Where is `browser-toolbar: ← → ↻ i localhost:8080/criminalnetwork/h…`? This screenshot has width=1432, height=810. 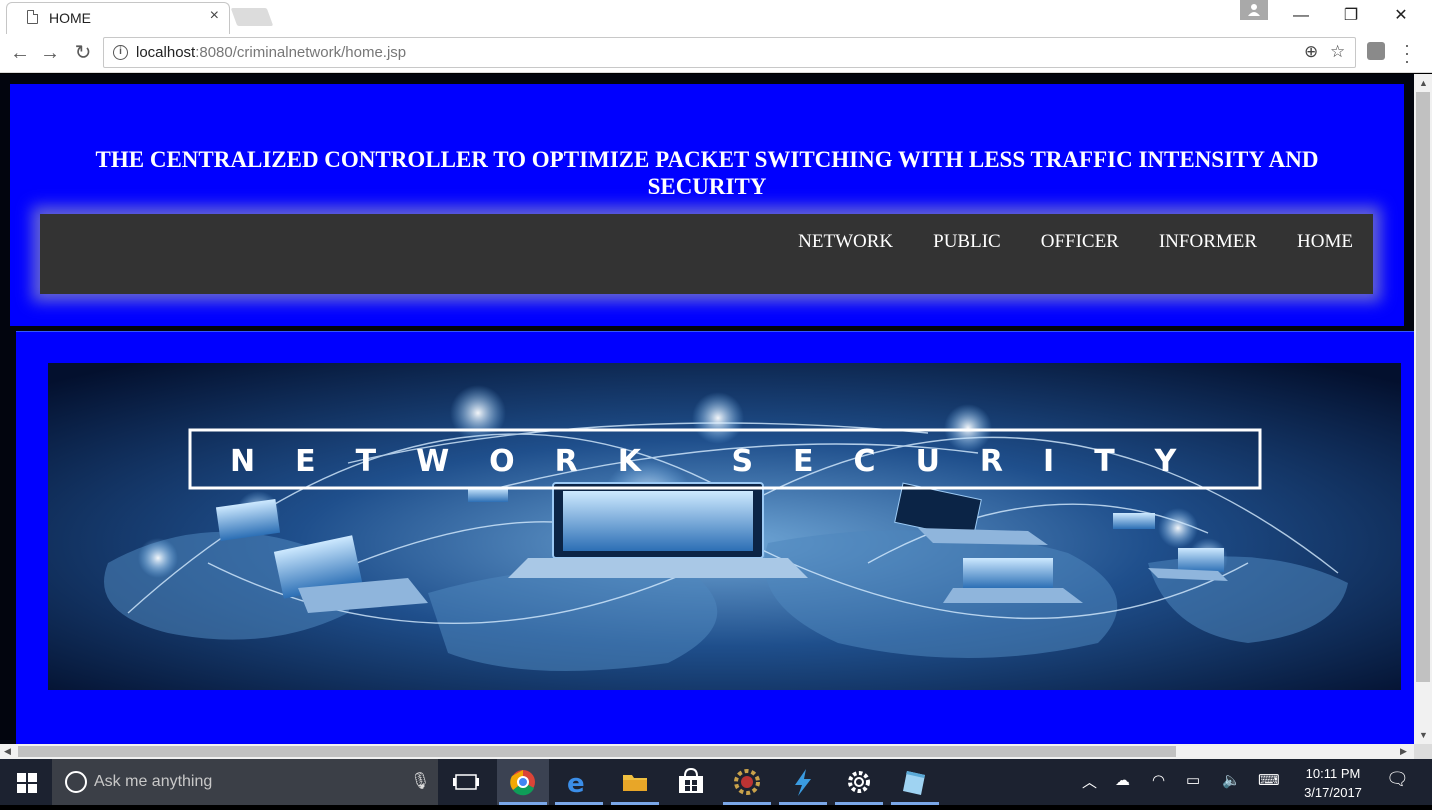 browser-toolbar: ← → ↻ i localhost:8080/criminalnetwork/h… is located at coordinates (716, 53).